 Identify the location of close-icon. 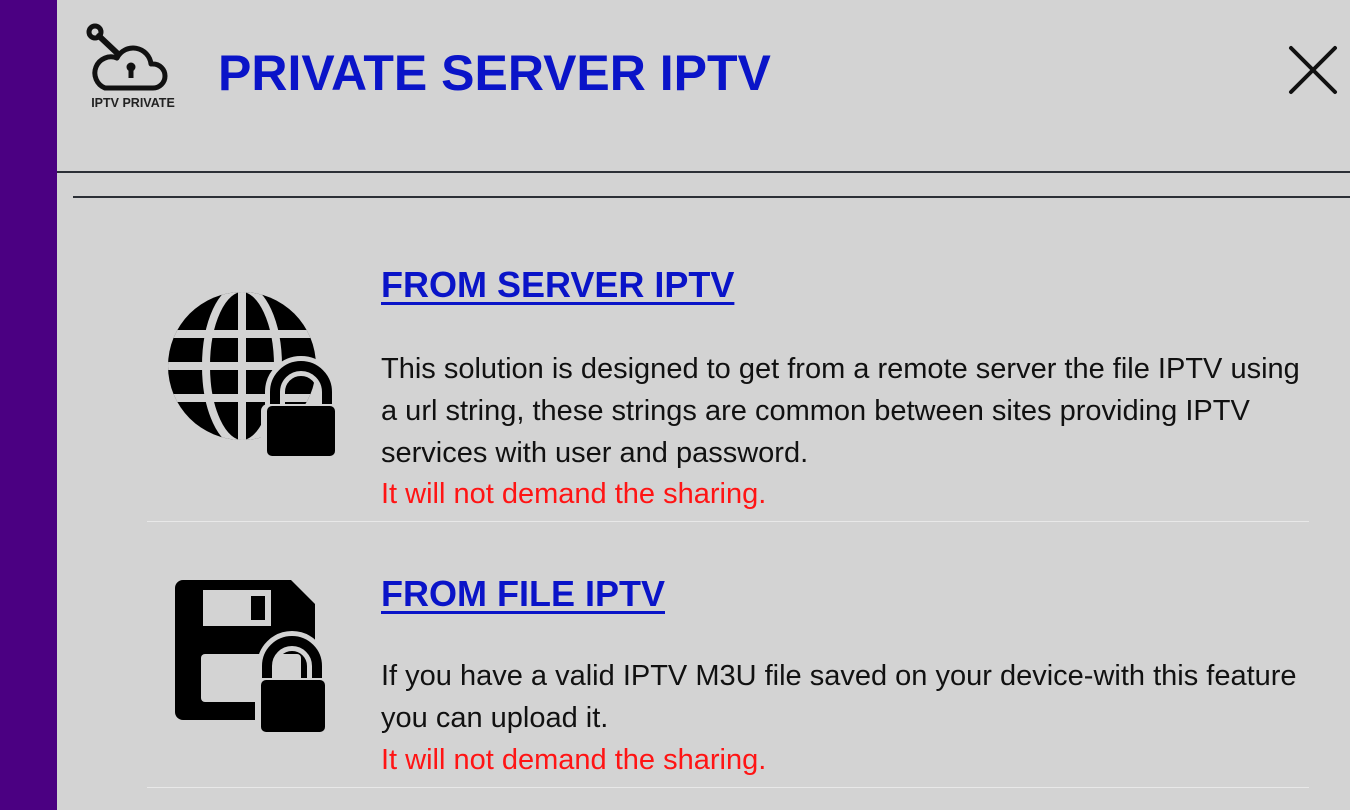
(1313, 70).